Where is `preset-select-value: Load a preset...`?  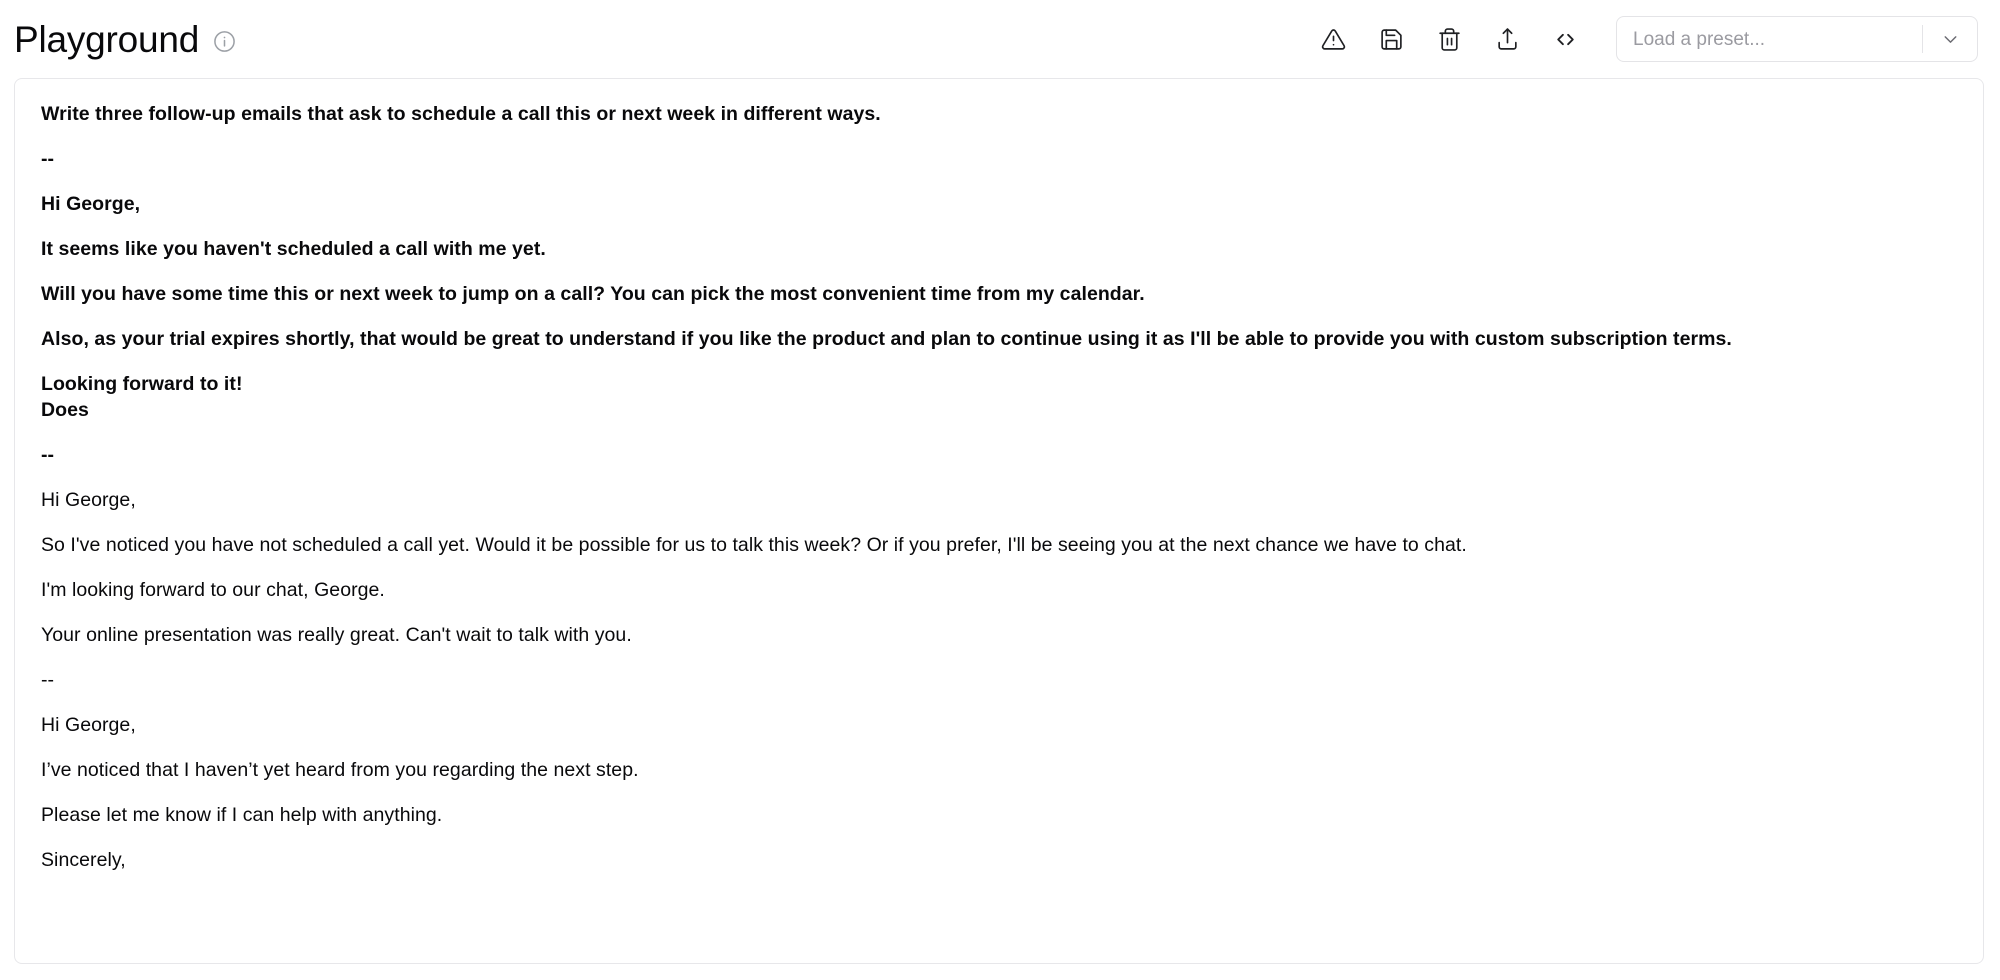
preset-select-value: Load a preset... is located at coordinates (1699, 39).